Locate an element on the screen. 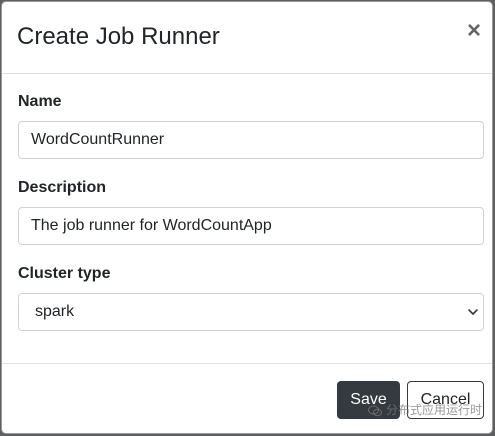  wechat-icon is located at coordinates (375, 411).